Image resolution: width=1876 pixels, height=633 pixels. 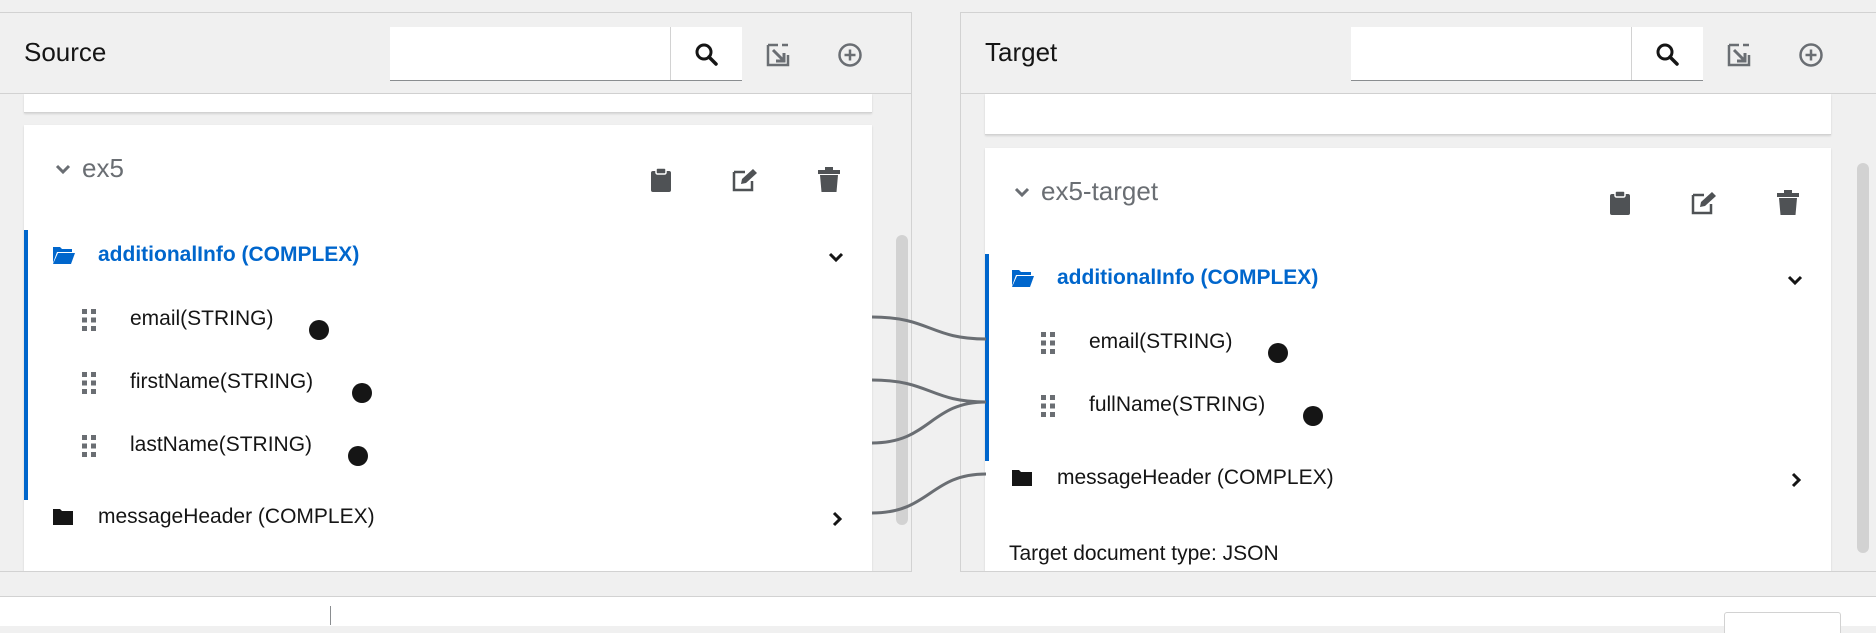 What do you see at coordinates (1782, 622) in the screenshot?
I see `bottom-toolbar-button` at bounding box center [1782, 622].